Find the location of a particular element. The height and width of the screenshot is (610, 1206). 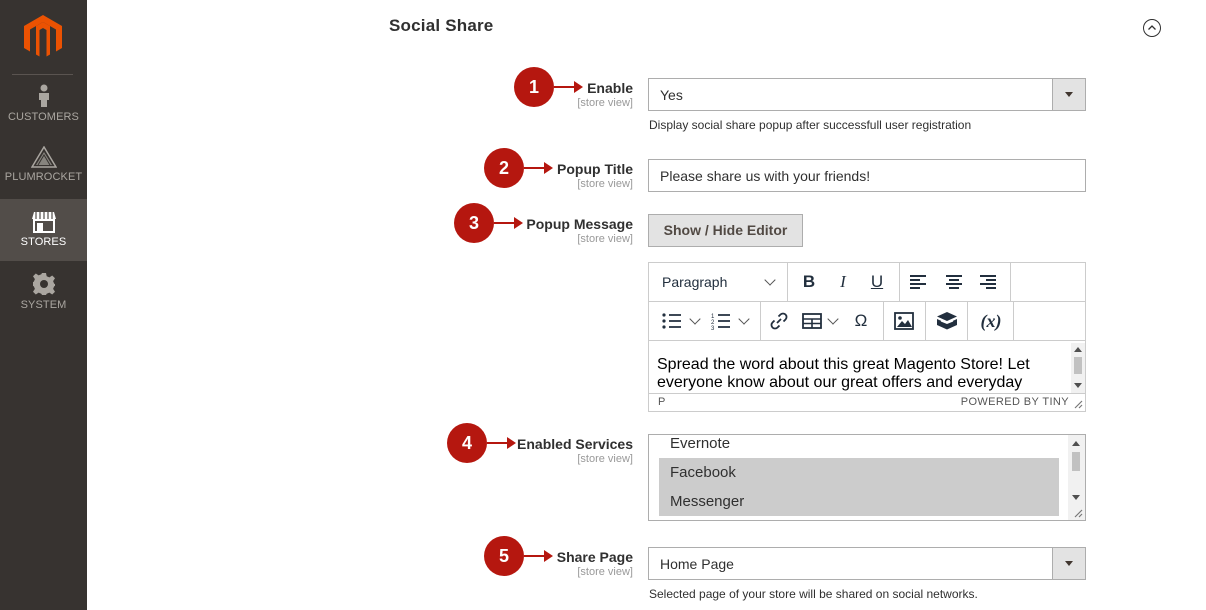

field-label-enable: Enable [store view] is located at coordinates (605, 94).